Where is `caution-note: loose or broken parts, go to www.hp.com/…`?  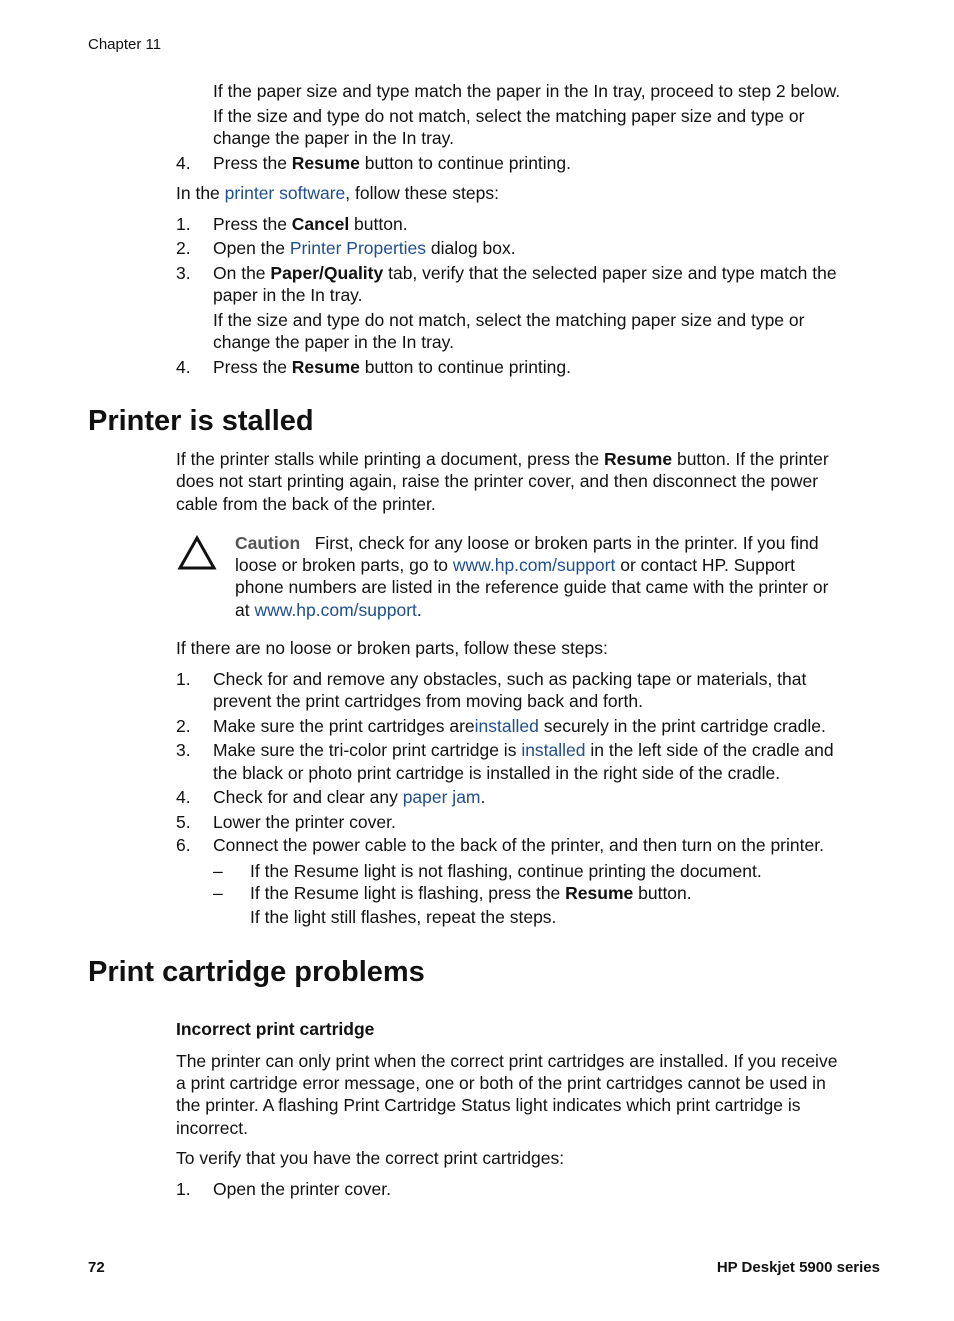
caution-note: loose or broken parts, go to www.hp.com/… is located at coordinates (515, 565).